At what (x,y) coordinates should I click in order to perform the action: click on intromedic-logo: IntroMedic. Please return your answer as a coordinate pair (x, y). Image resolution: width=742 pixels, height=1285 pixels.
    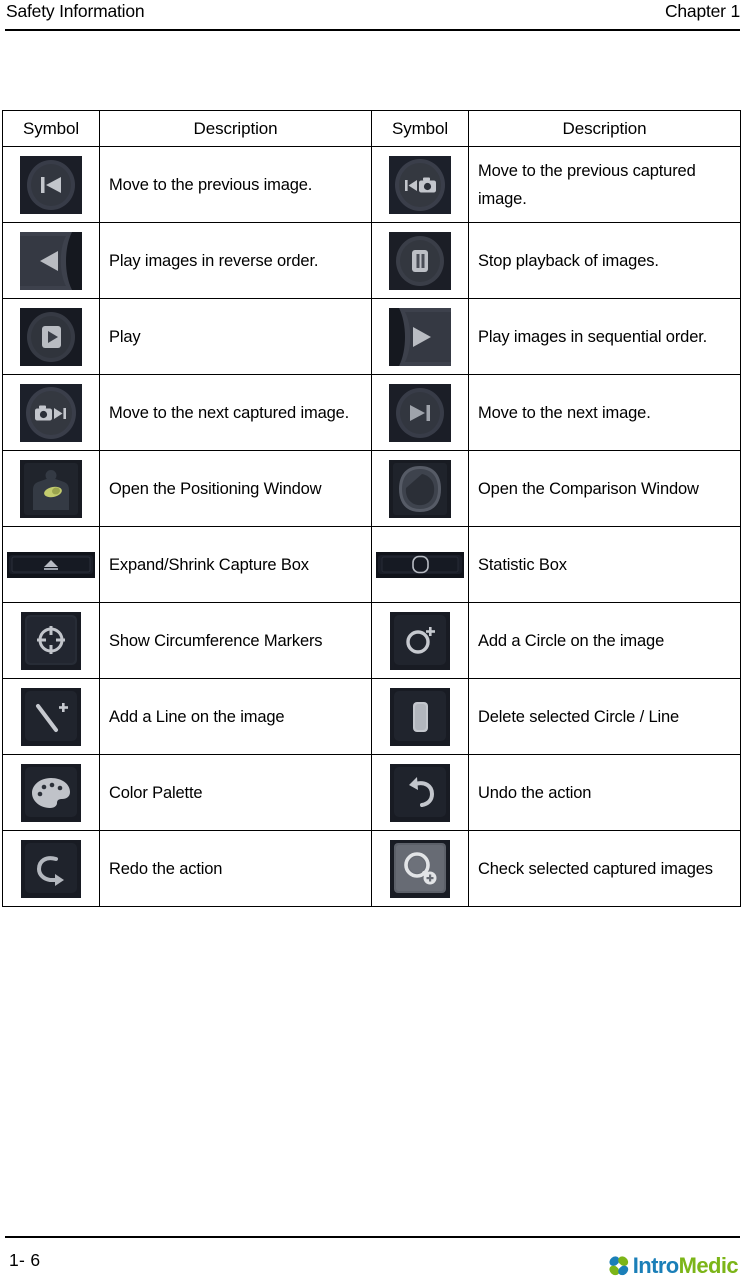
    Looking at the image, I should click on (673, 1265).